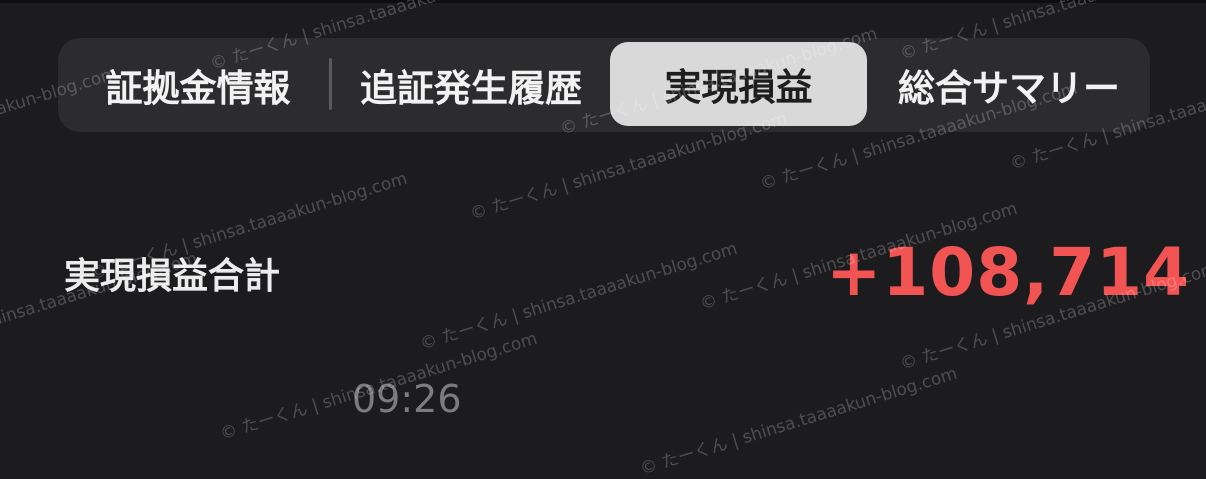 This screenshot has height=479, width=1206. I want to click on tab-realized-pl: 実現損益, so click(738, 84).